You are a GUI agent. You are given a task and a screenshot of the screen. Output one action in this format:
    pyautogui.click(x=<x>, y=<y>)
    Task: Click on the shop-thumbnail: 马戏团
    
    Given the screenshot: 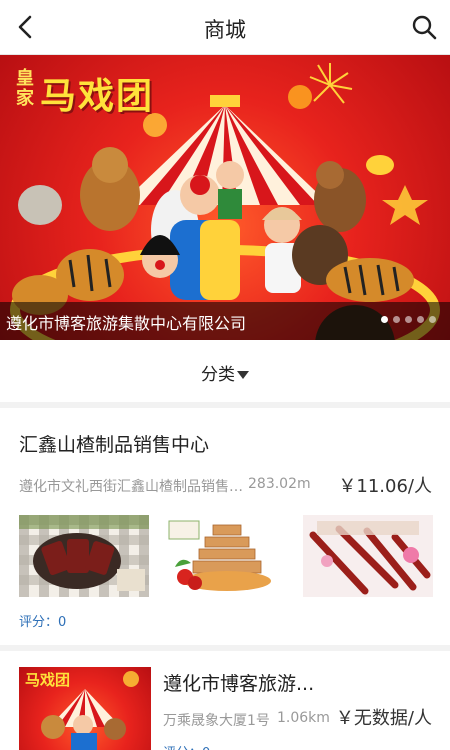 What is the action you would take?
    pyautogui.click(x=85, y=708)
    